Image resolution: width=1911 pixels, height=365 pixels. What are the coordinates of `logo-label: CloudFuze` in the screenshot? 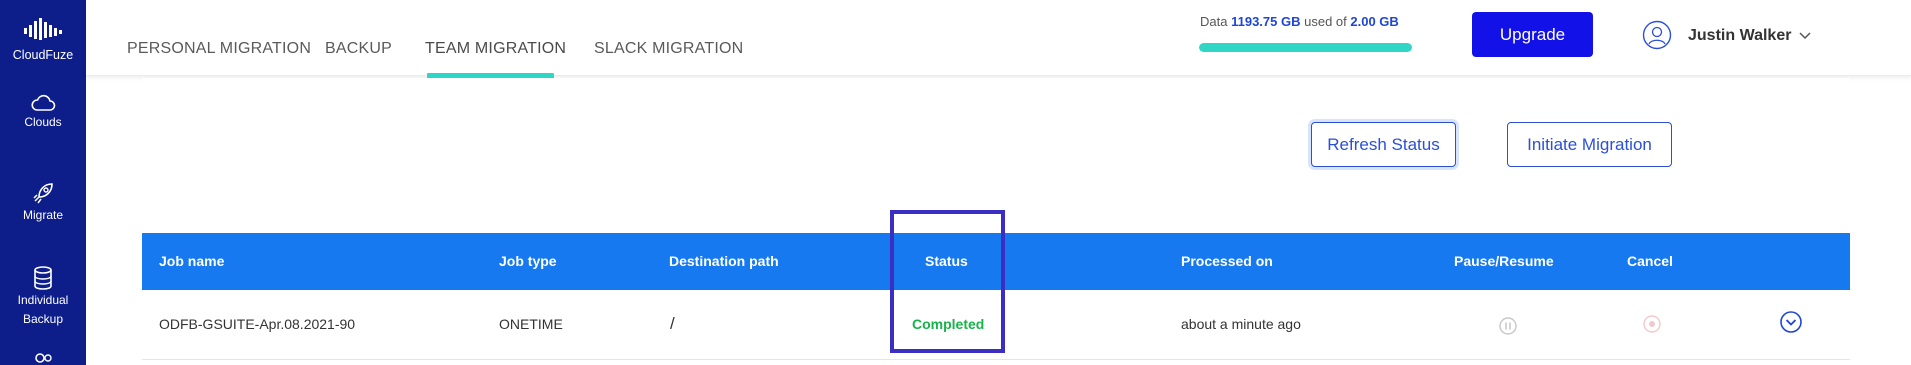 It's located at (43, 55).